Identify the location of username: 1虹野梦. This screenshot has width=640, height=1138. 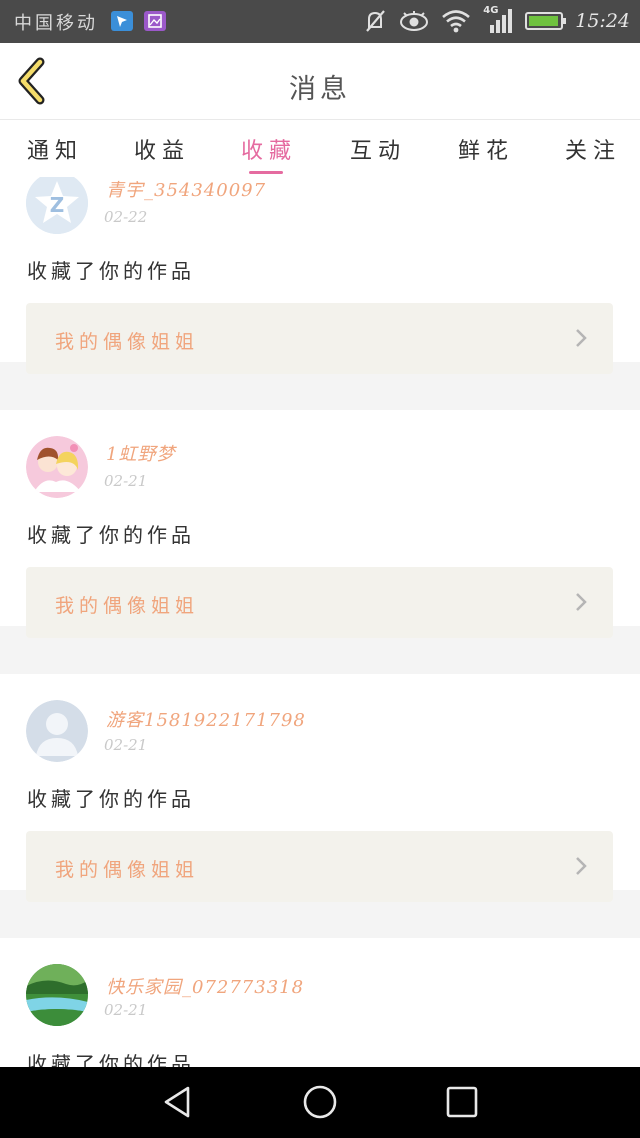
(140, 453).